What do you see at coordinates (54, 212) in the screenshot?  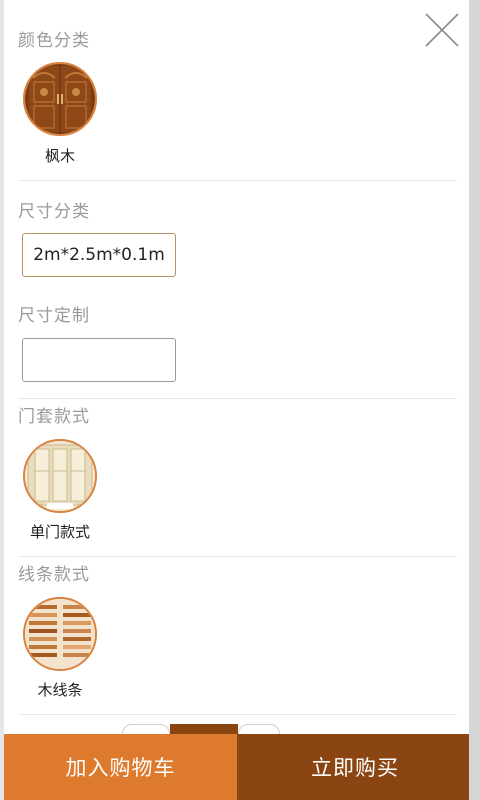 I see `size-section-title: 尺寸分类` at bounding box center [54, 212].